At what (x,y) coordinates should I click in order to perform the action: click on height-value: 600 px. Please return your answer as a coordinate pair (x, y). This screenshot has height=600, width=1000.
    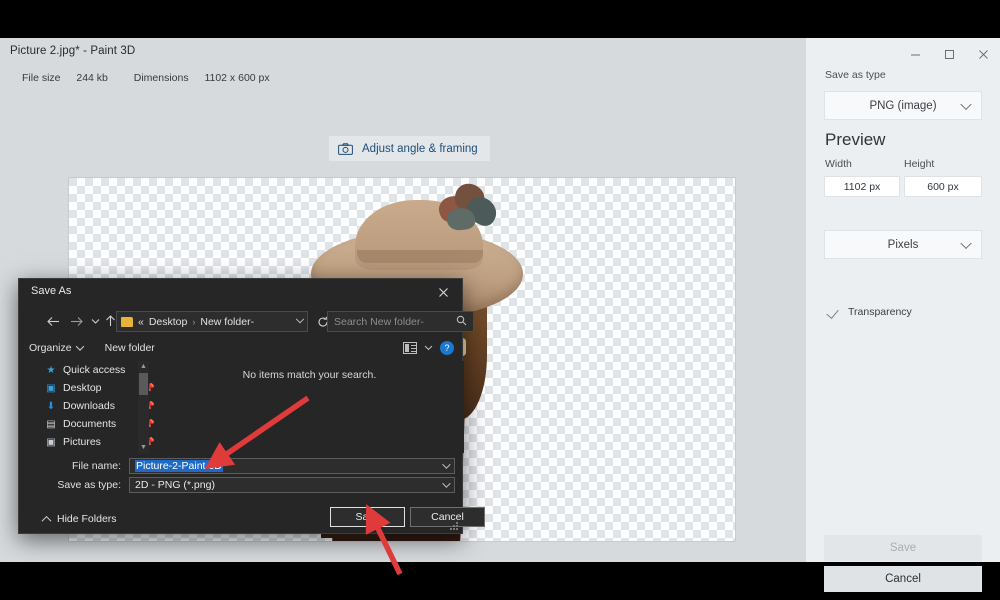
    Looking at the image, I should click on (943, 186).